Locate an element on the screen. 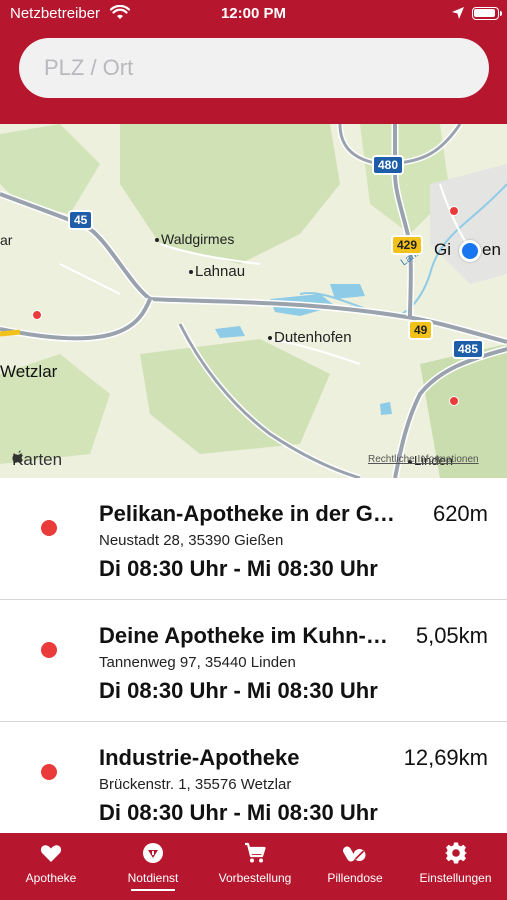 Image resolution: width=507 pixels, height=900 pixels. gear-icon is located at coordinates (455, 853).